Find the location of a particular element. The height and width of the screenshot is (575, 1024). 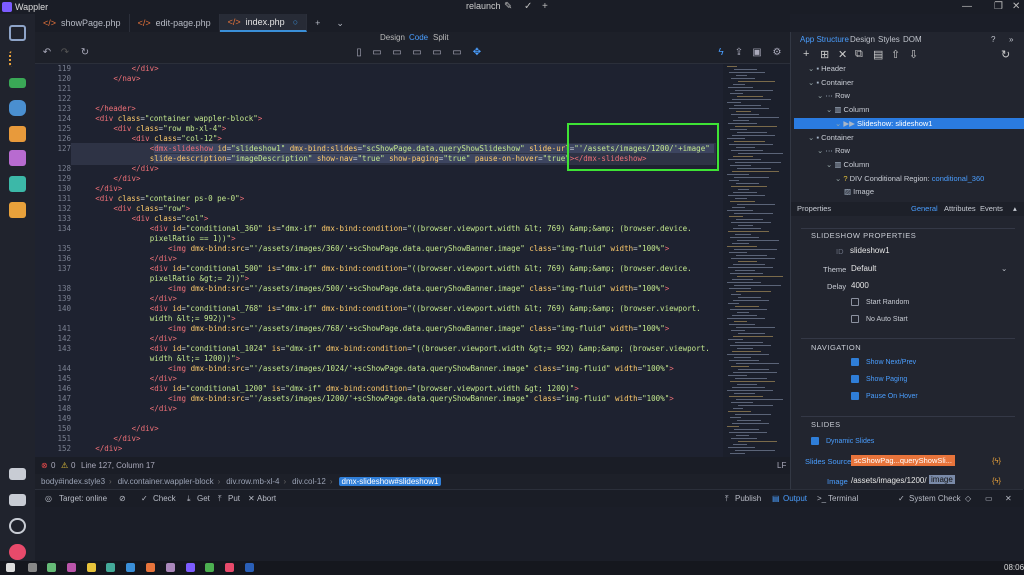

close-panel-icon: ✕ is located at coordinates (1008, 498).